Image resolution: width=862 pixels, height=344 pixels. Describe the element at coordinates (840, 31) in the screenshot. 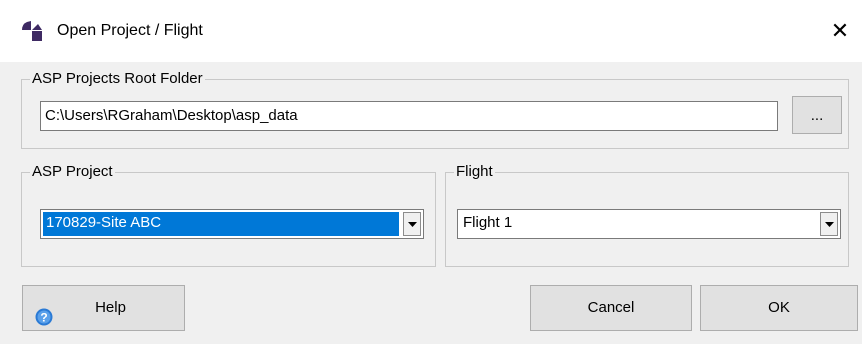

I see `close-icon: ✕` at that location.